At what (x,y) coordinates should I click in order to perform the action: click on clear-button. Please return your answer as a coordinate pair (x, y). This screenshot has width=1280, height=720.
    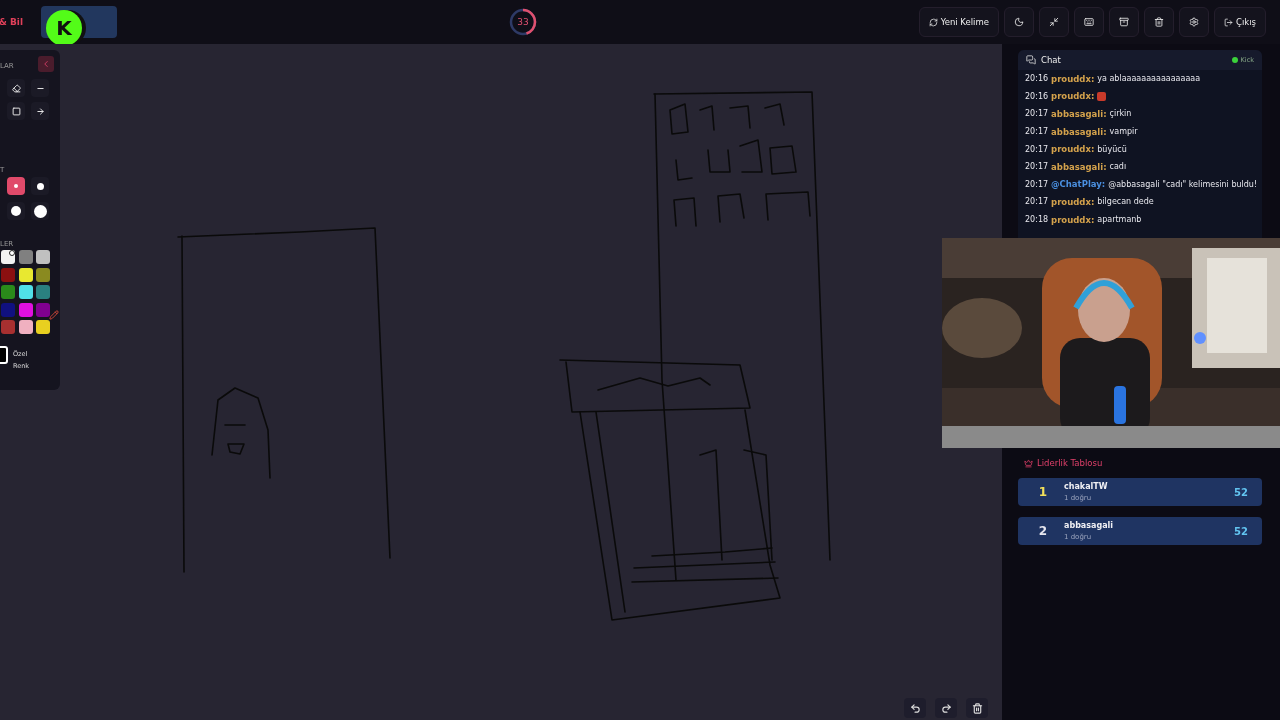
    Looking at the image, I should click on (977, 708).